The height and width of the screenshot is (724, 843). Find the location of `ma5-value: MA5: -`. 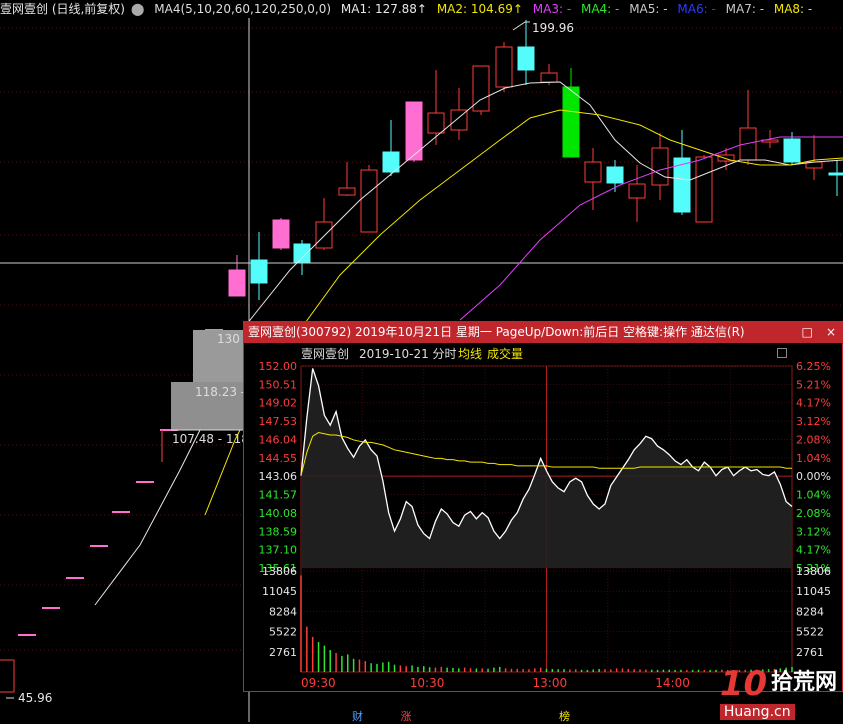

ma5-value: MA5: - is located at coordinates (648, 9).